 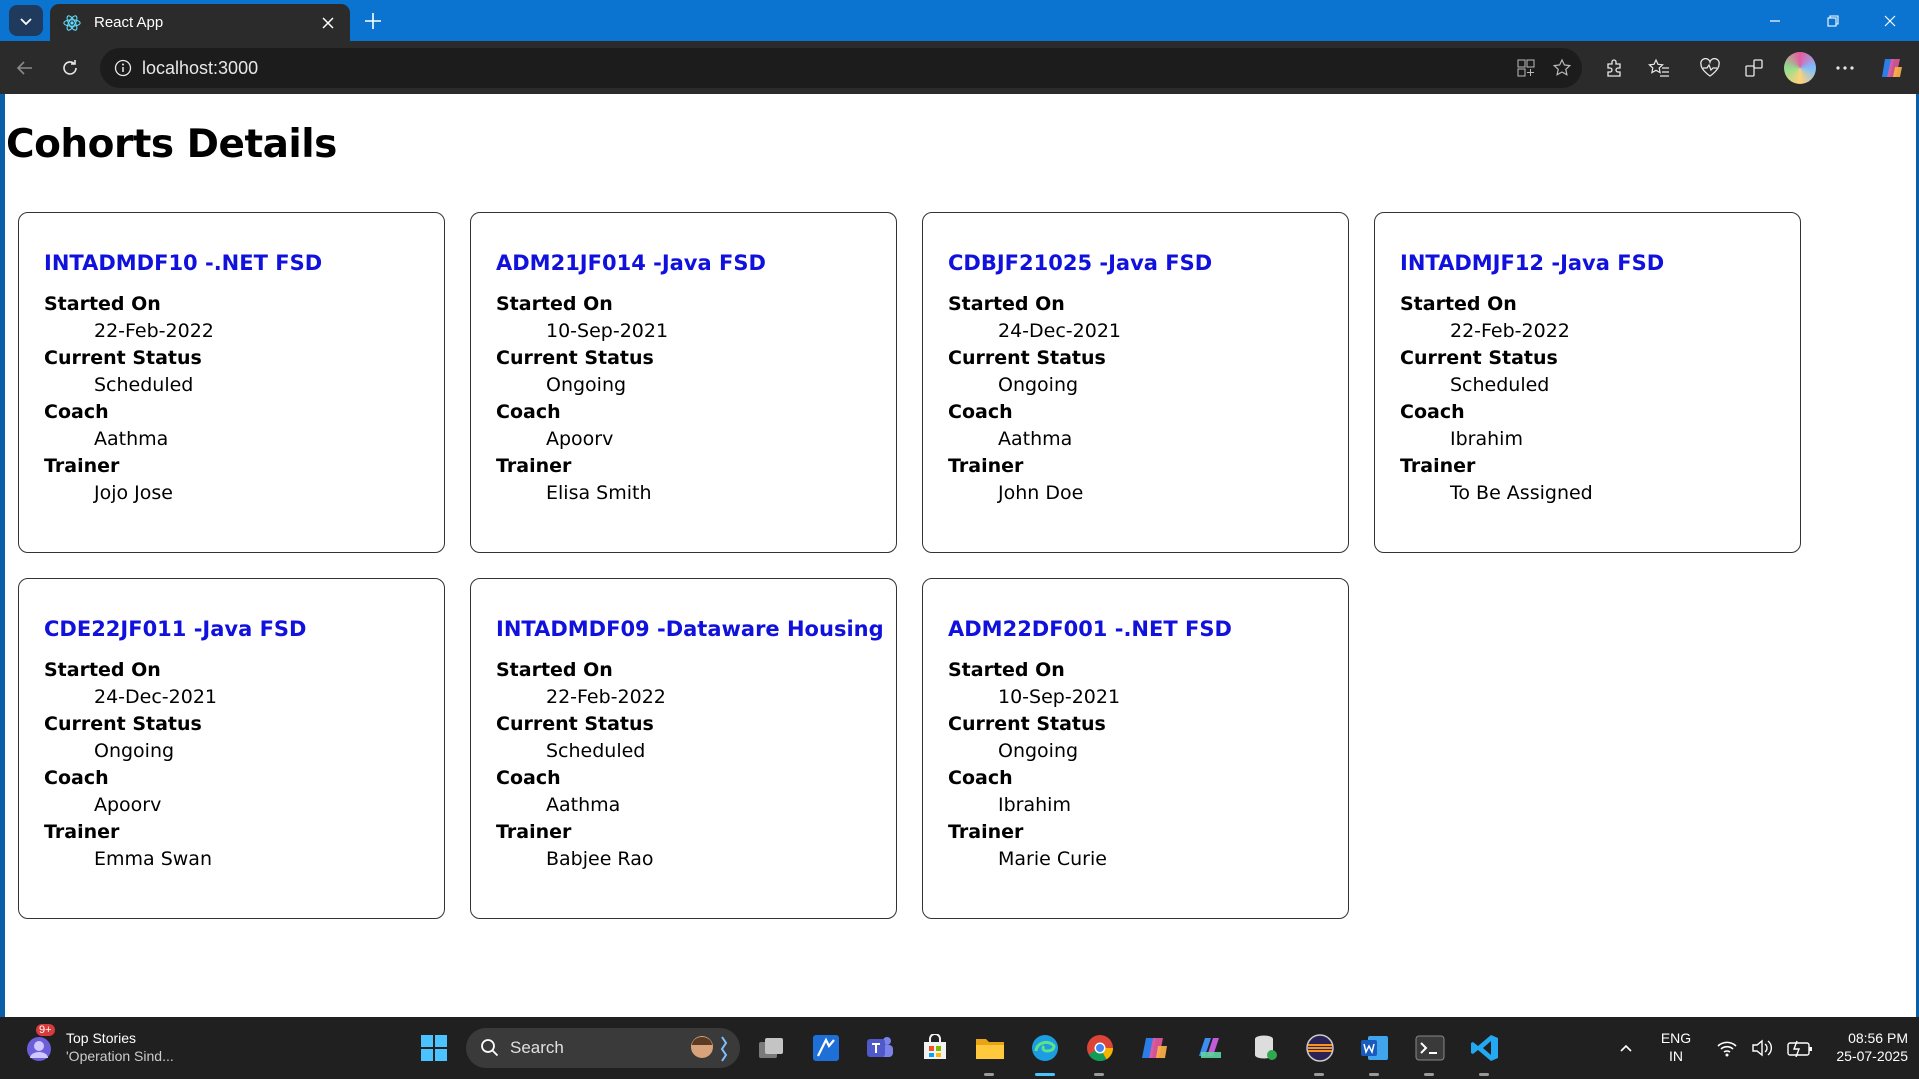 What do you see at coordinates (1800, 68) in the screenshot?
I see `profile-avatar` at bounding box center [1800, 68].